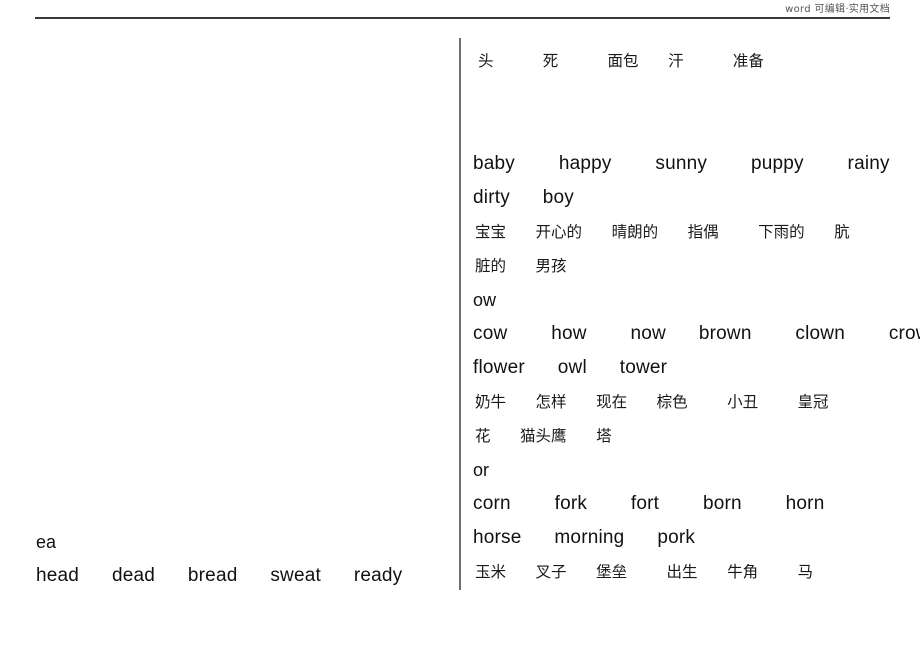  What do you see at coordinates (662, 232) in the screenshot?
I see `translation-line-y-1: 宝宝 开心的 晴朗的 指偶 下雨的 肮` at bounding box center [662, 232].